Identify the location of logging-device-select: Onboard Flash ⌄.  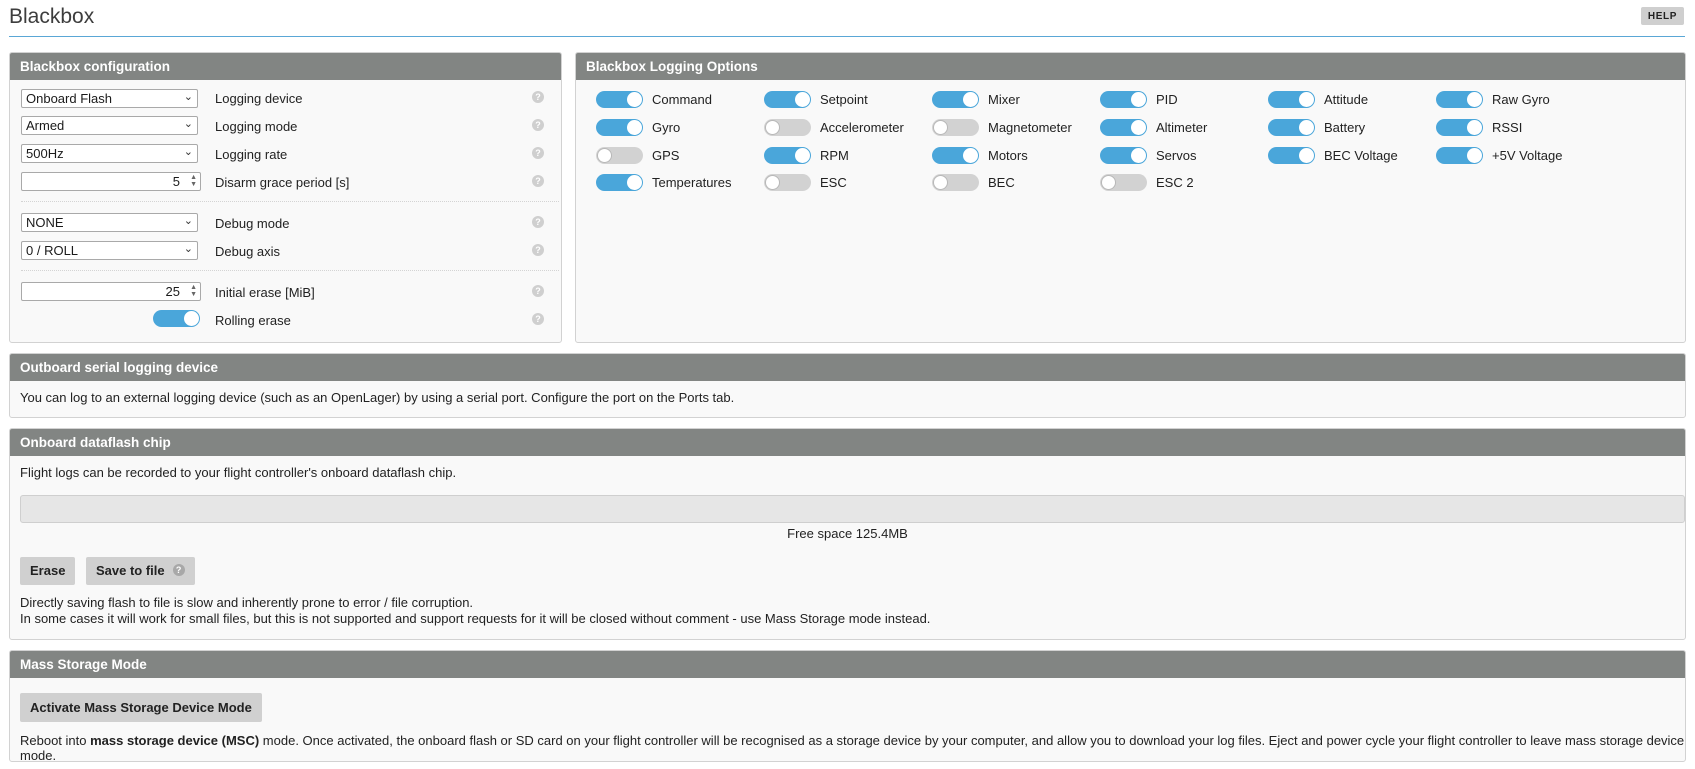
(109, 98).